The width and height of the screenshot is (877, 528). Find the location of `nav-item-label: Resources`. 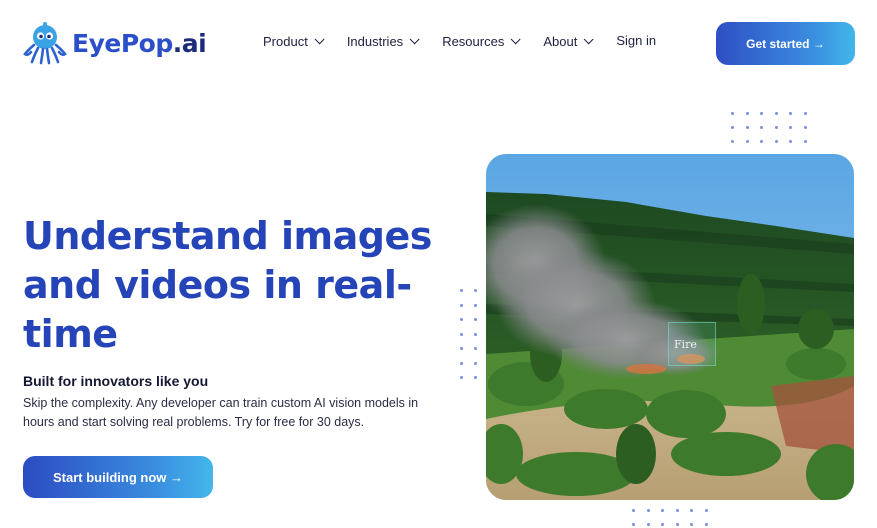

nav-item-label: Resources is located at coordinates (473, 41).